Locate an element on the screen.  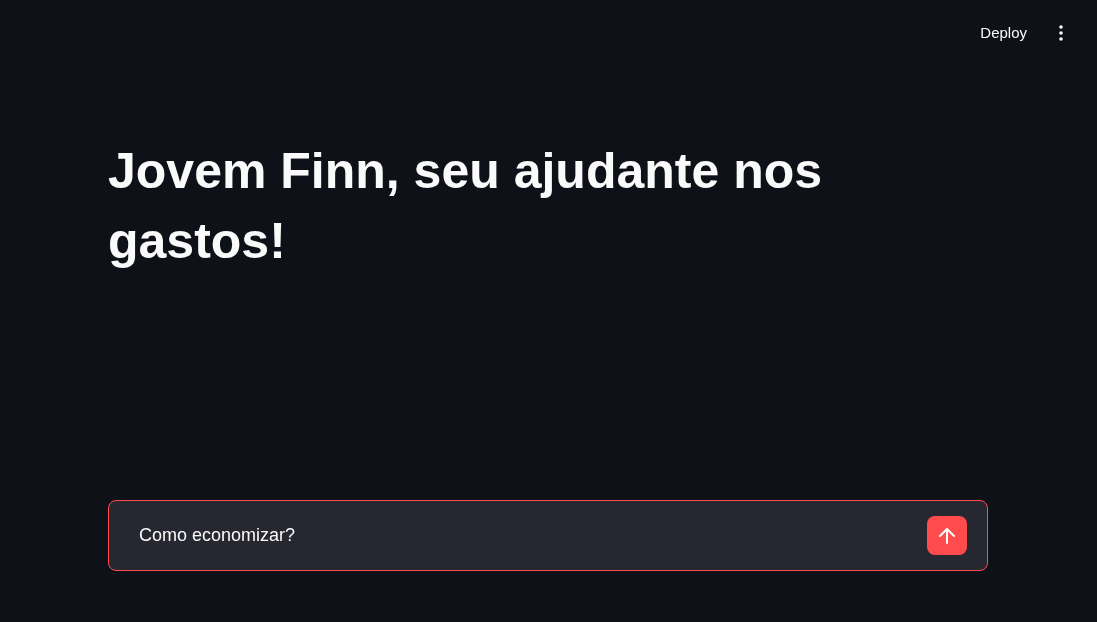
deploy-button: Deploy is located at coordinates (1003, 33).